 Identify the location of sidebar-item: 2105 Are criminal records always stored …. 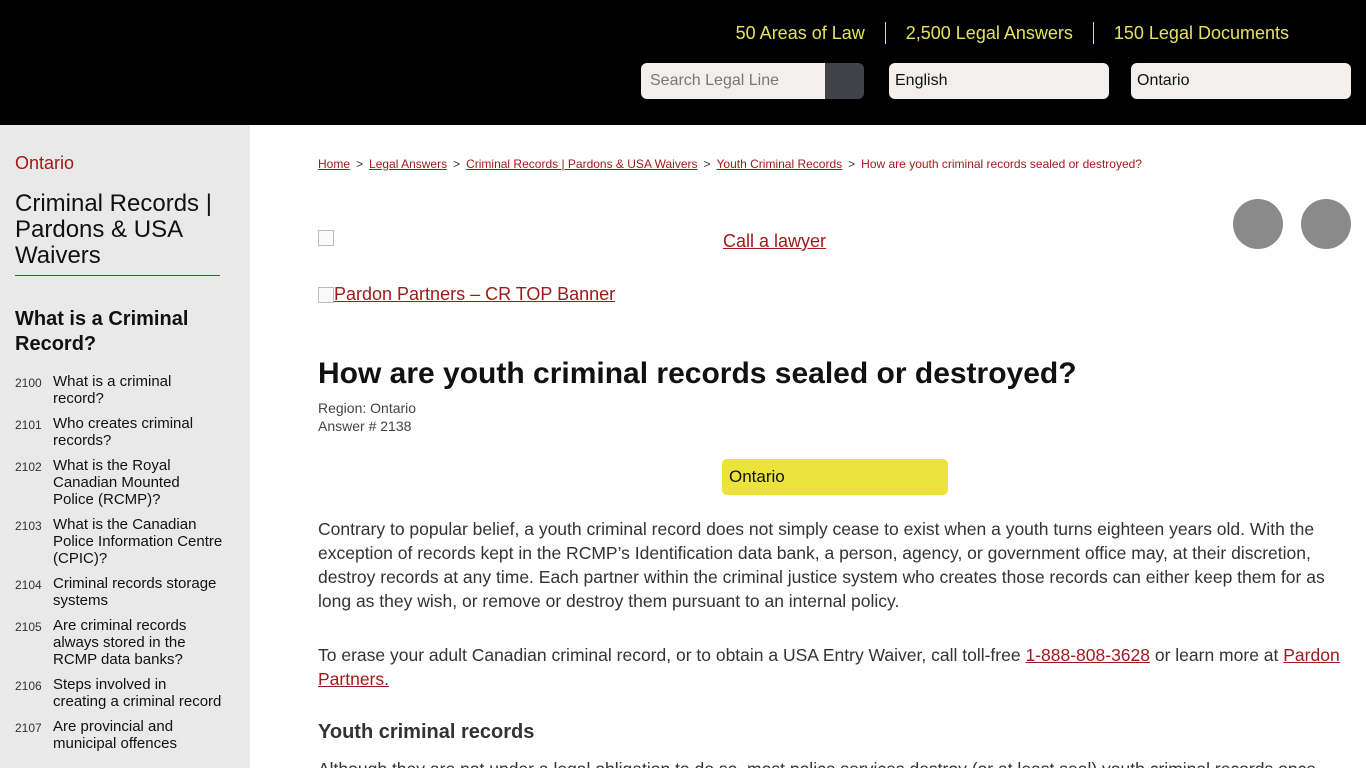
(125, 642).